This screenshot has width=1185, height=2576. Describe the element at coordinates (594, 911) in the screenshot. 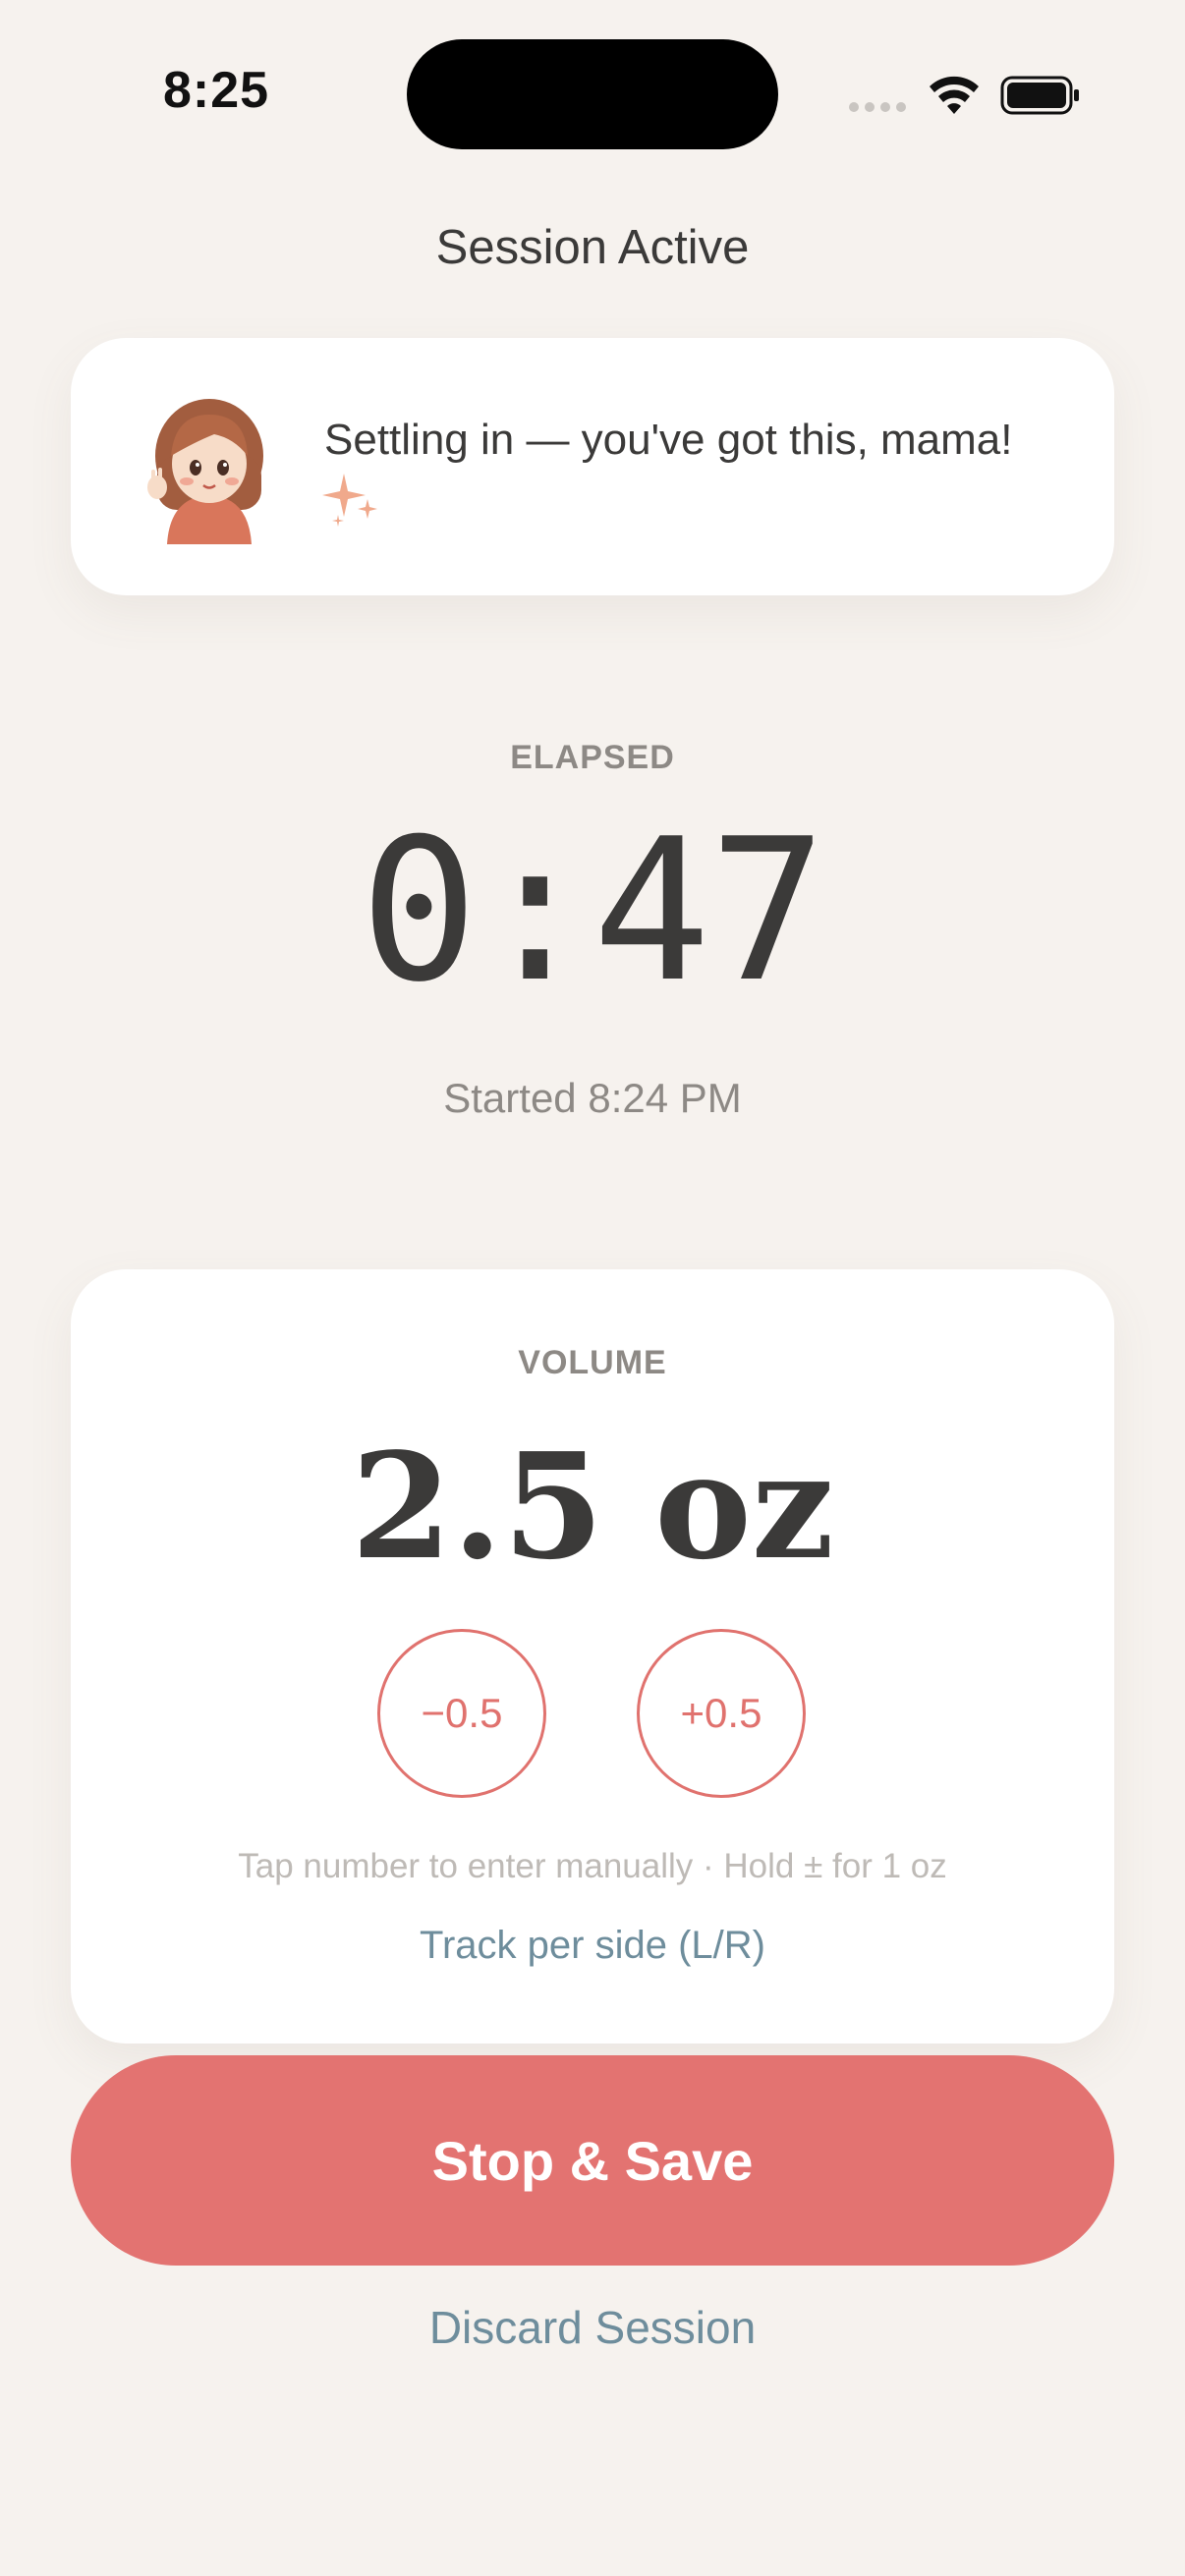

I see `elapsed-timer: 0:47` at that location.